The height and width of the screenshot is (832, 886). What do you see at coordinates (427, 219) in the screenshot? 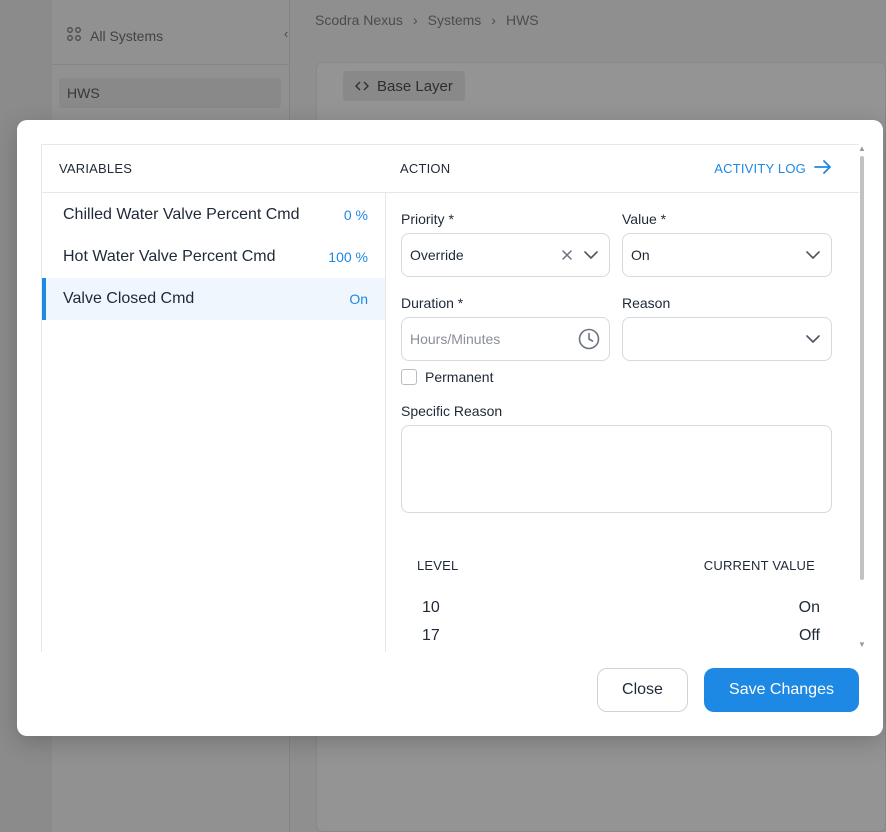
I see `priority-label: Priority *` at bounding box center [427, 219].